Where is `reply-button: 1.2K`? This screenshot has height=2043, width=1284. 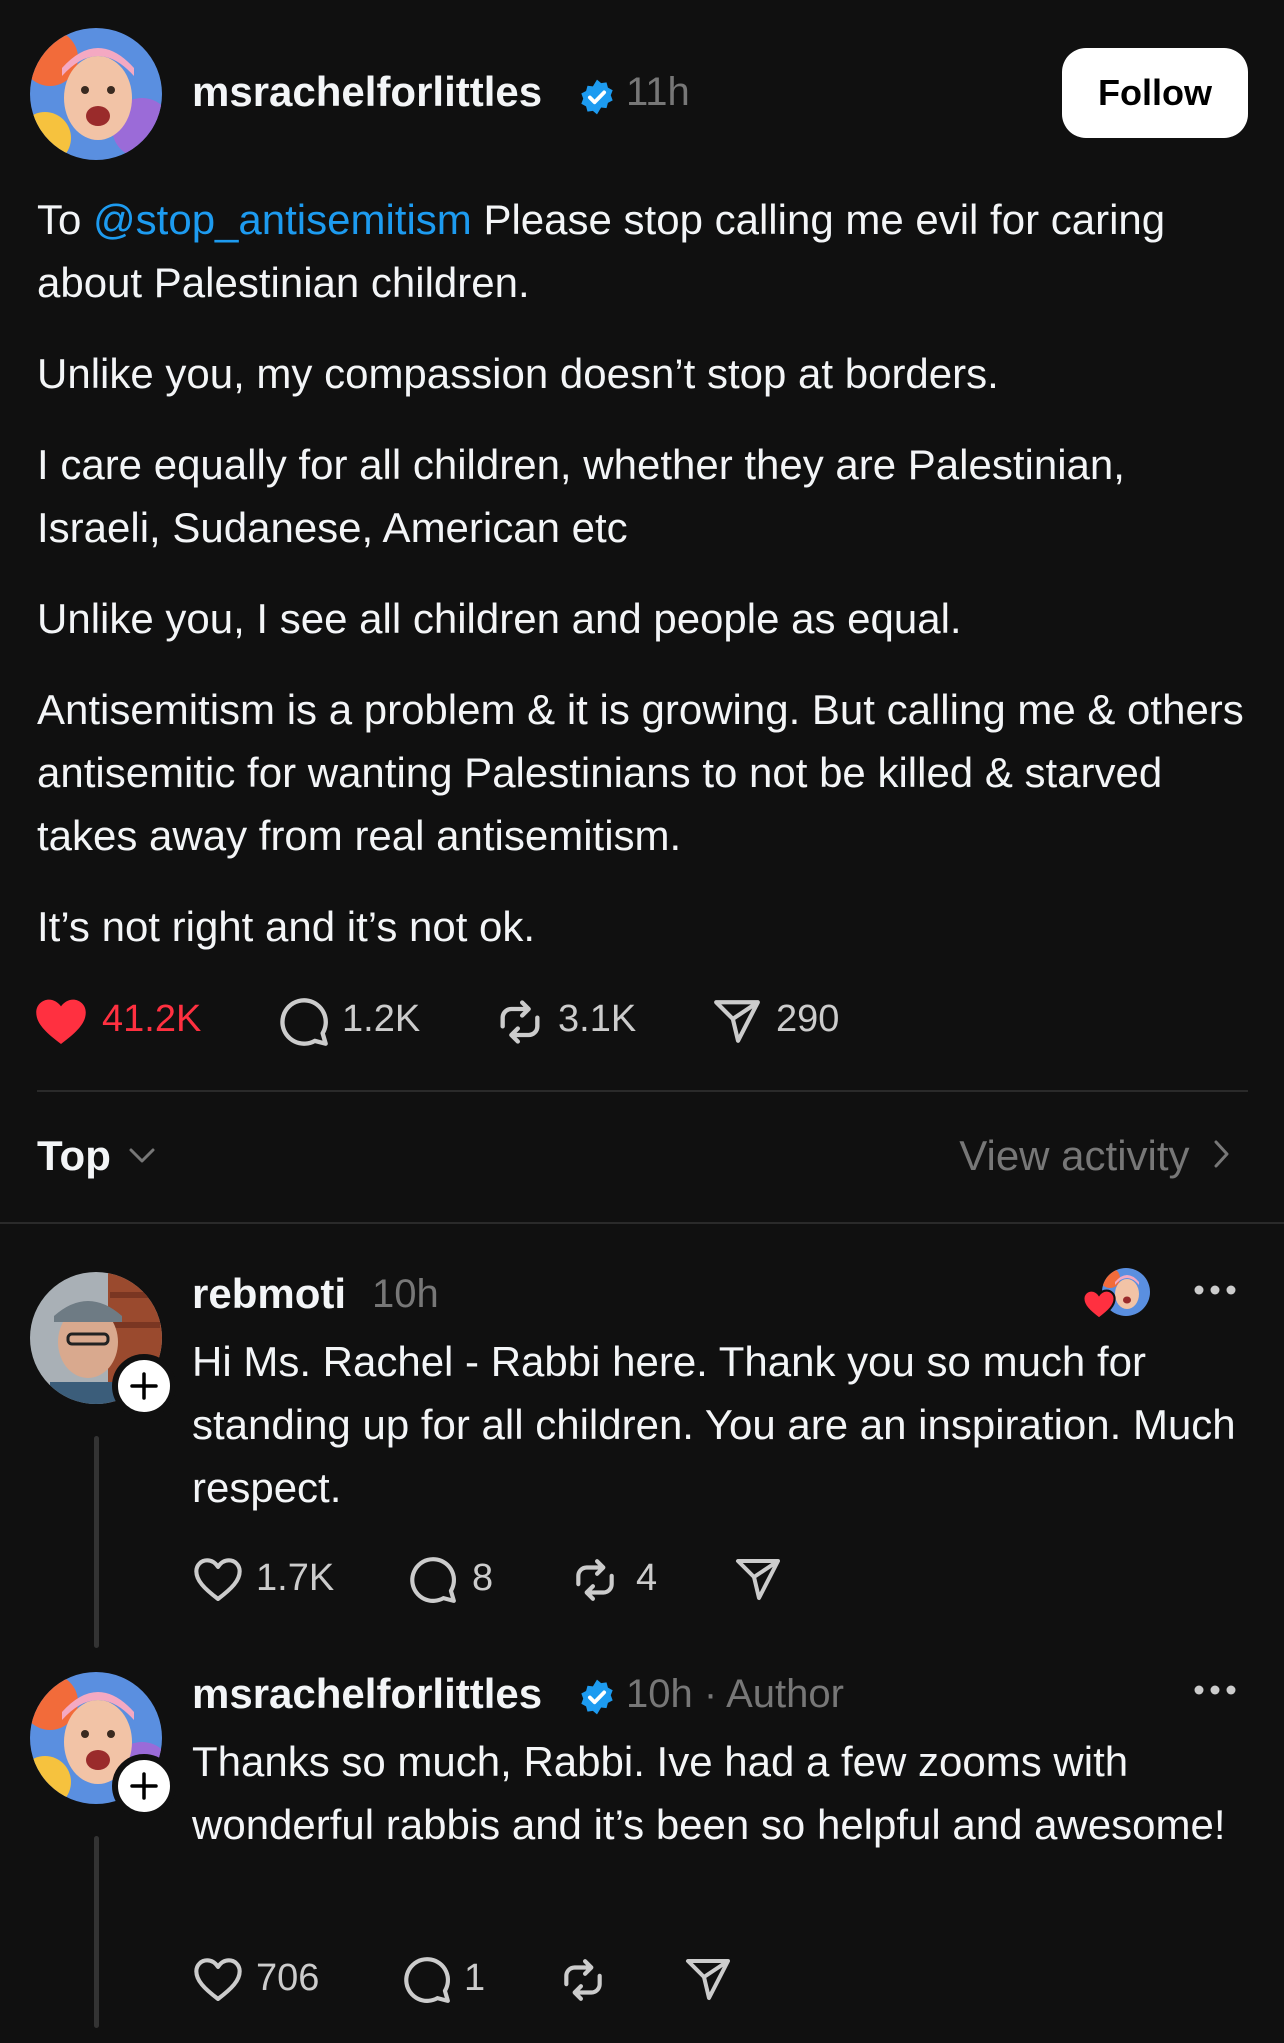
reply-button: 1.2K is located at coordinates (358, 1021).